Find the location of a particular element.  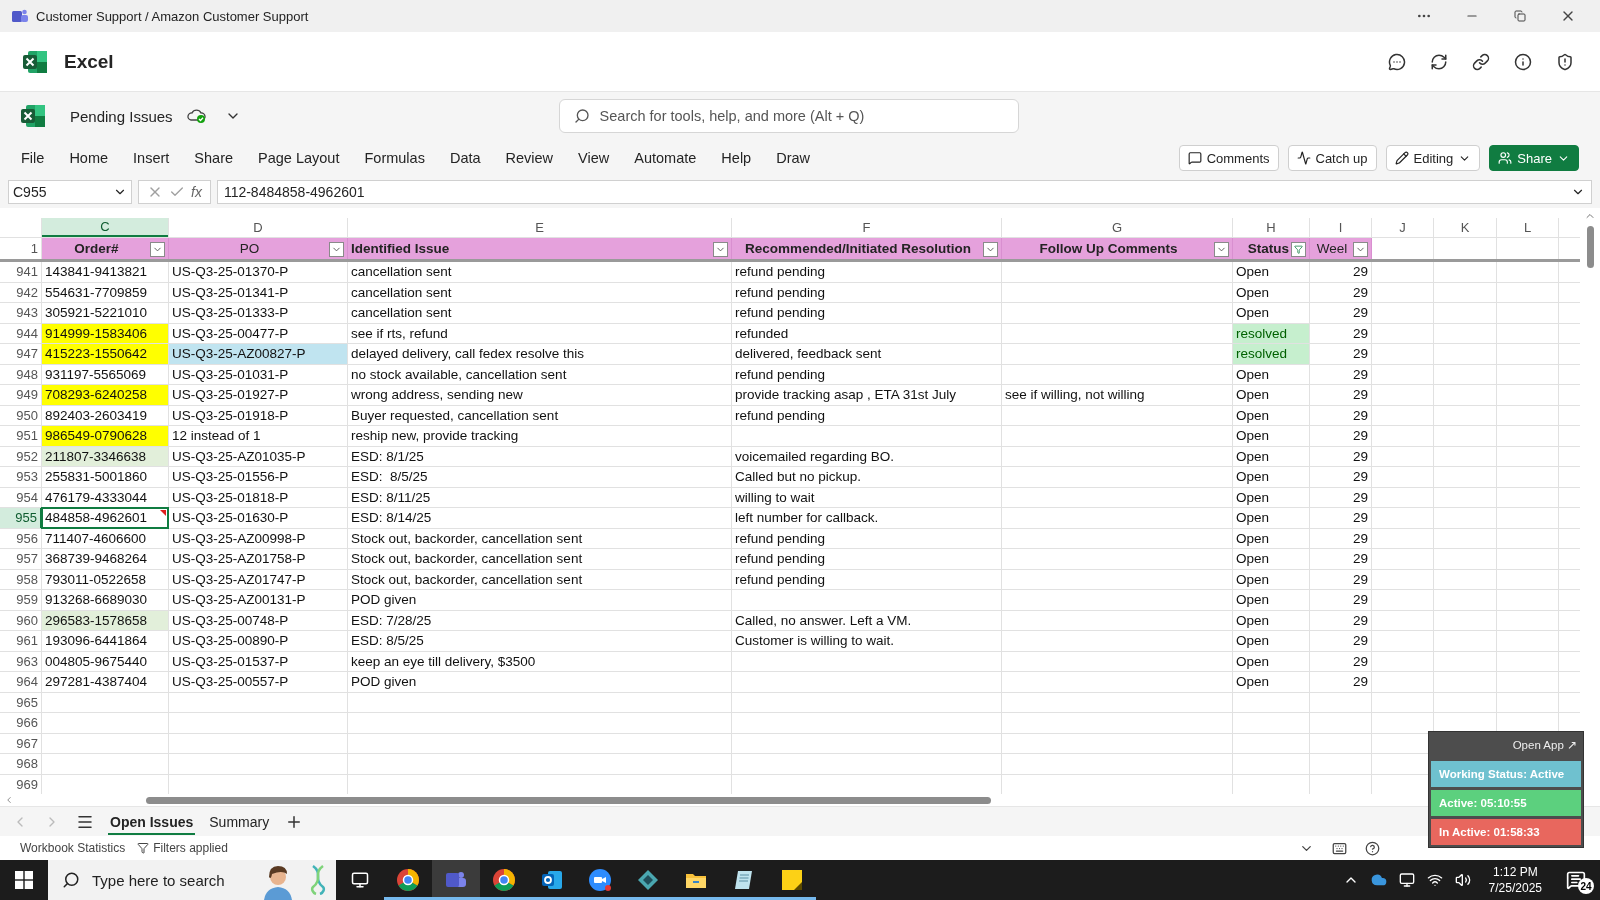

diamond-icon is located at coordinates (648, 880).